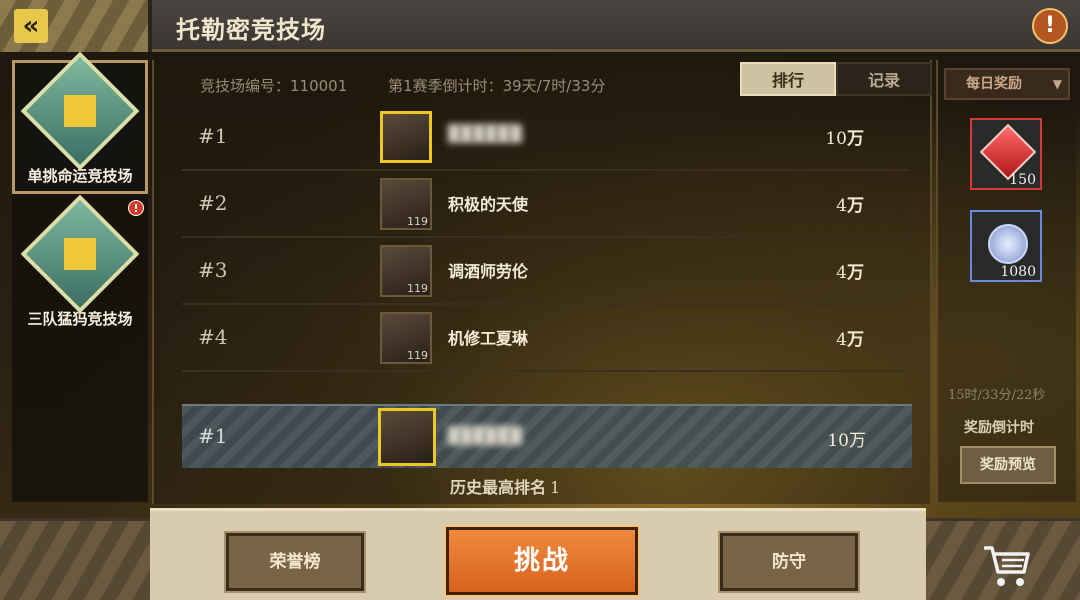 The height and width of the screenshot is (600, 1080). I want to click on page-title: 托勒密竞技场, so click(251, 30).